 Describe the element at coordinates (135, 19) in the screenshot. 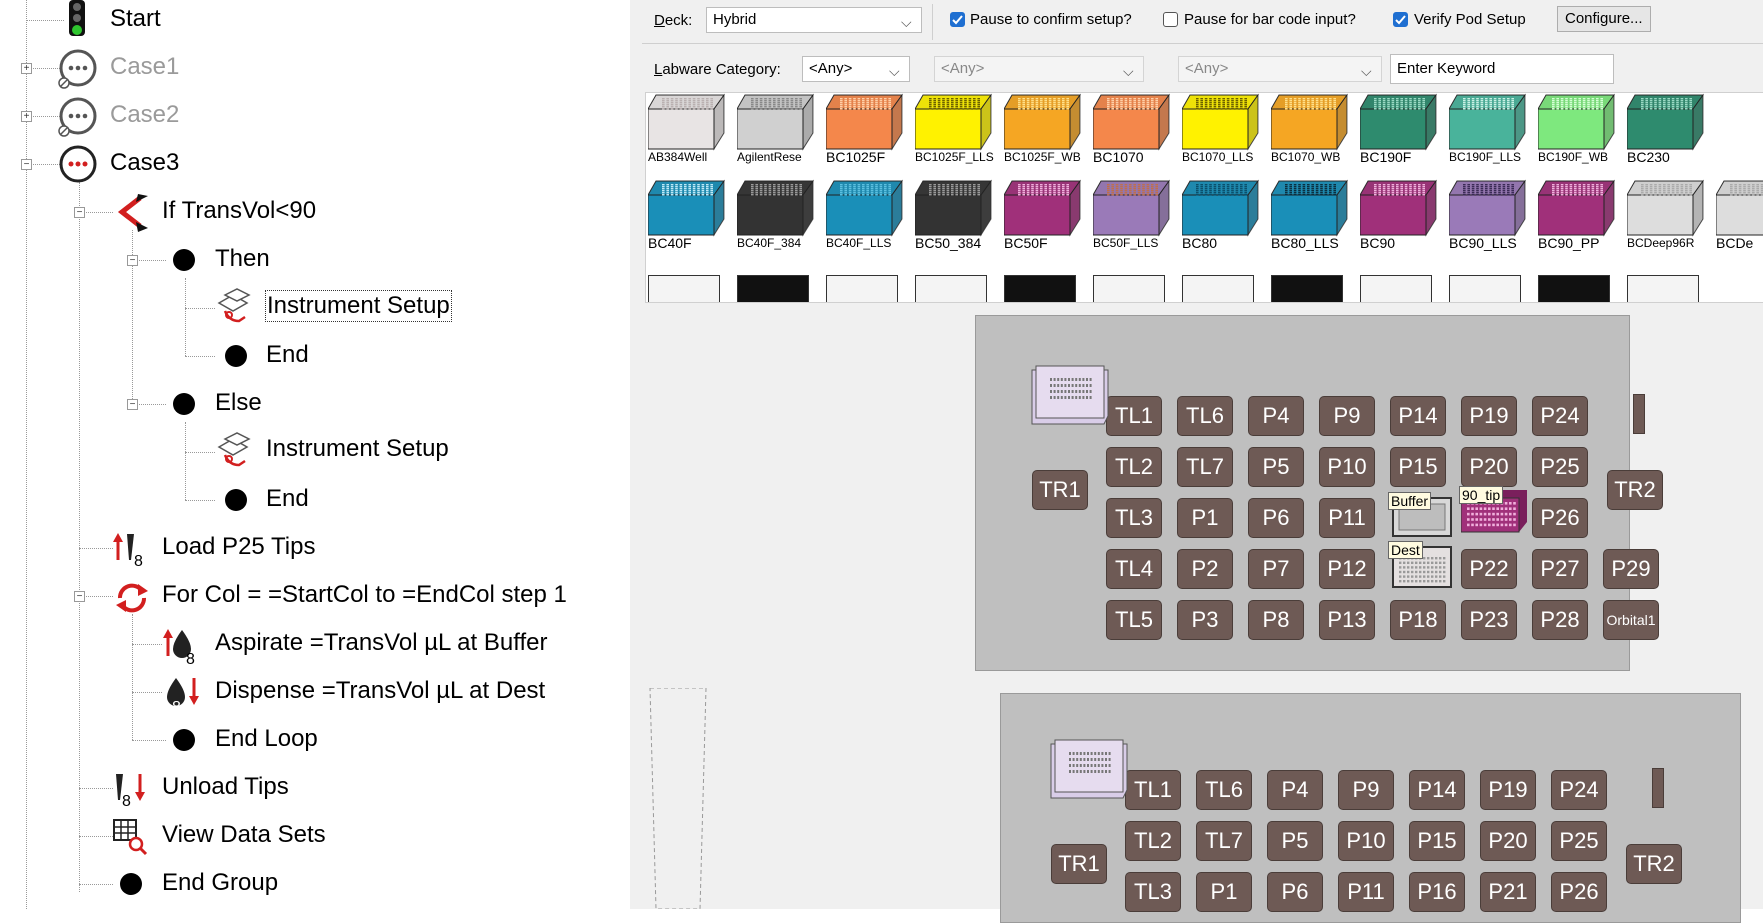

I see `tree-node-start: Start` at that location.